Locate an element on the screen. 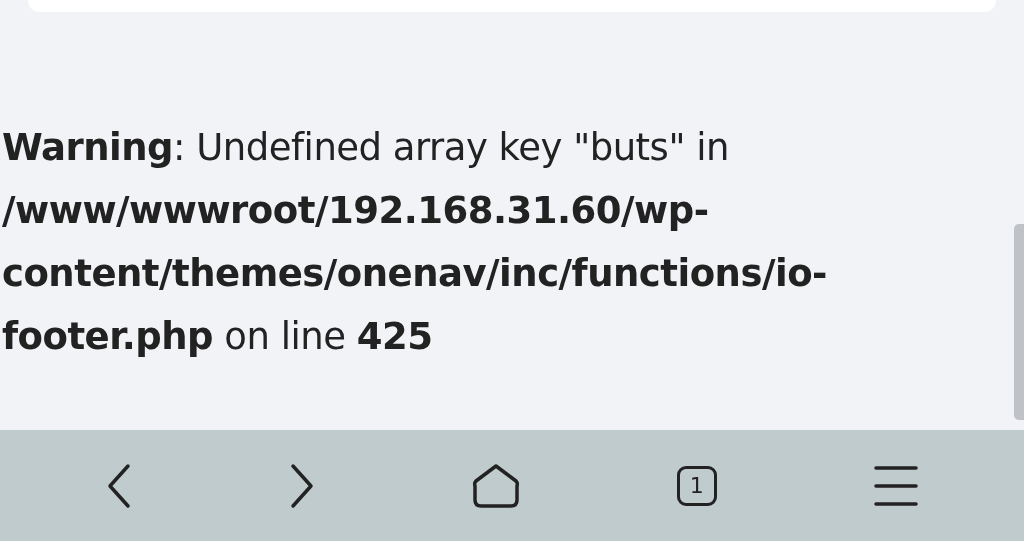 The image size is (1024, 541). menu-icon is located at coordinates (895, 485).